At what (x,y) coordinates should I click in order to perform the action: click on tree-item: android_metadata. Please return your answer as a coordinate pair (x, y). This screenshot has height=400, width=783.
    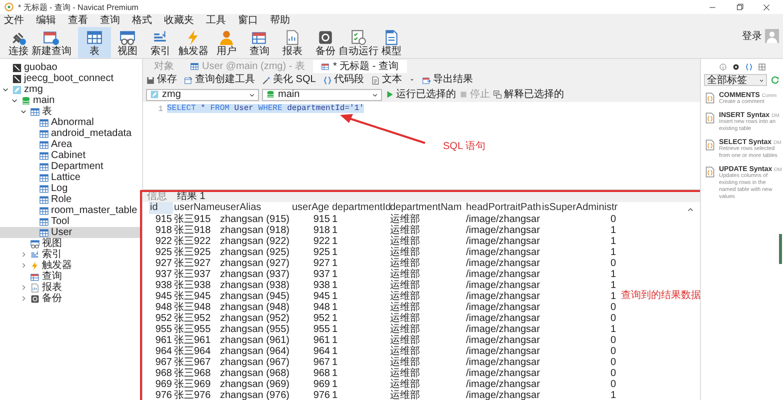
    Looking at the image, I should click on (71, 133).